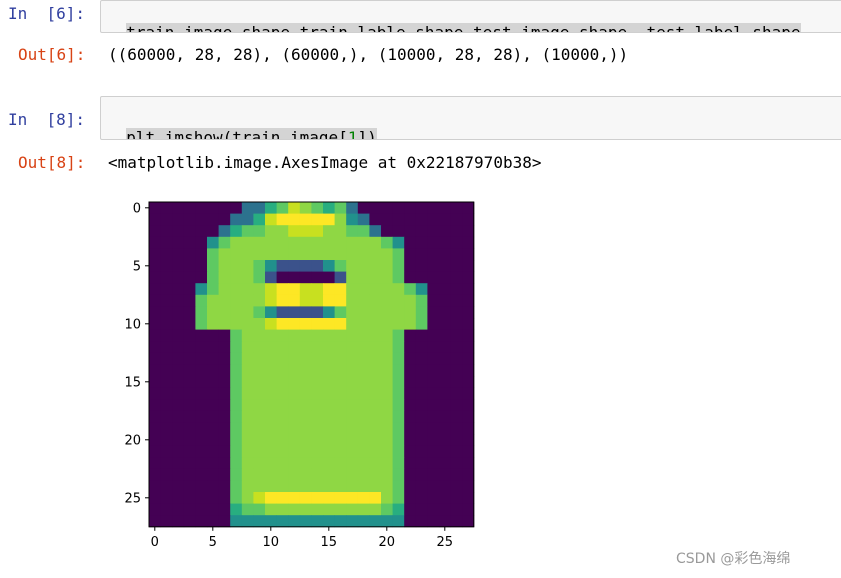  Describe the element at coordinates (470, 118) in the screenshot. I see `cell-8-code-input: plt.imshow(train_image[1])` at that location.